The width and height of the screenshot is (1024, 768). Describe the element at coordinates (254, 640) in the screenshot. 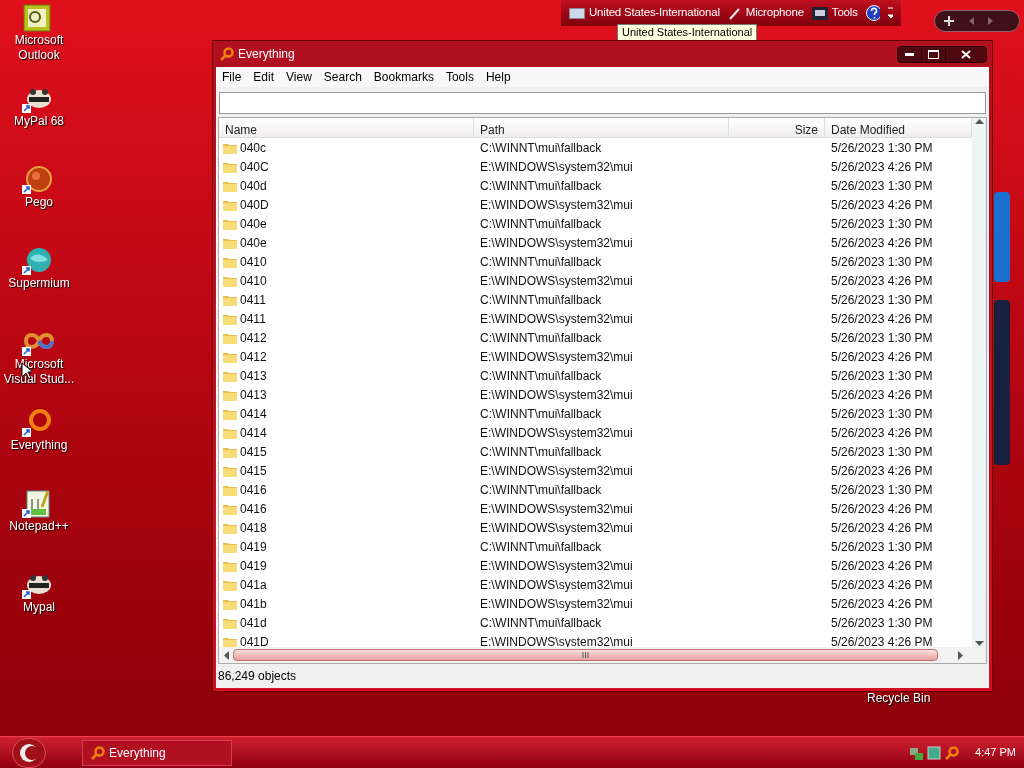

I see `table-cell-text: 041D` at that location.